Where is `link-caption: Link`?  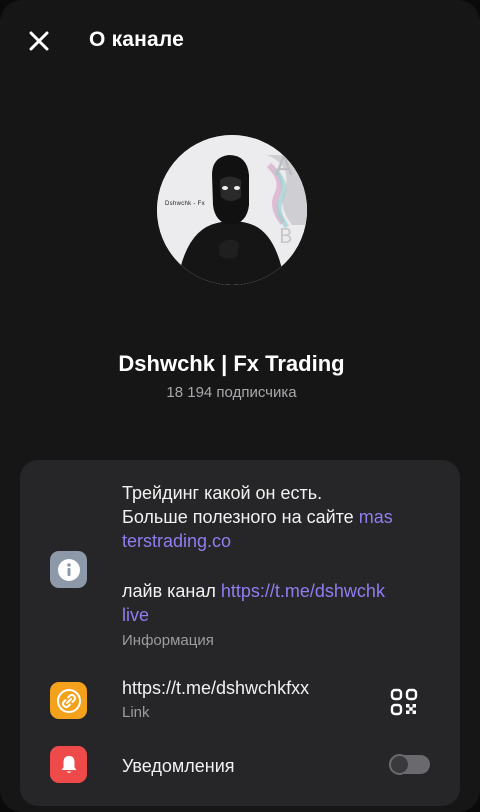
link-caption: Link is located at coordinates (136, 712).